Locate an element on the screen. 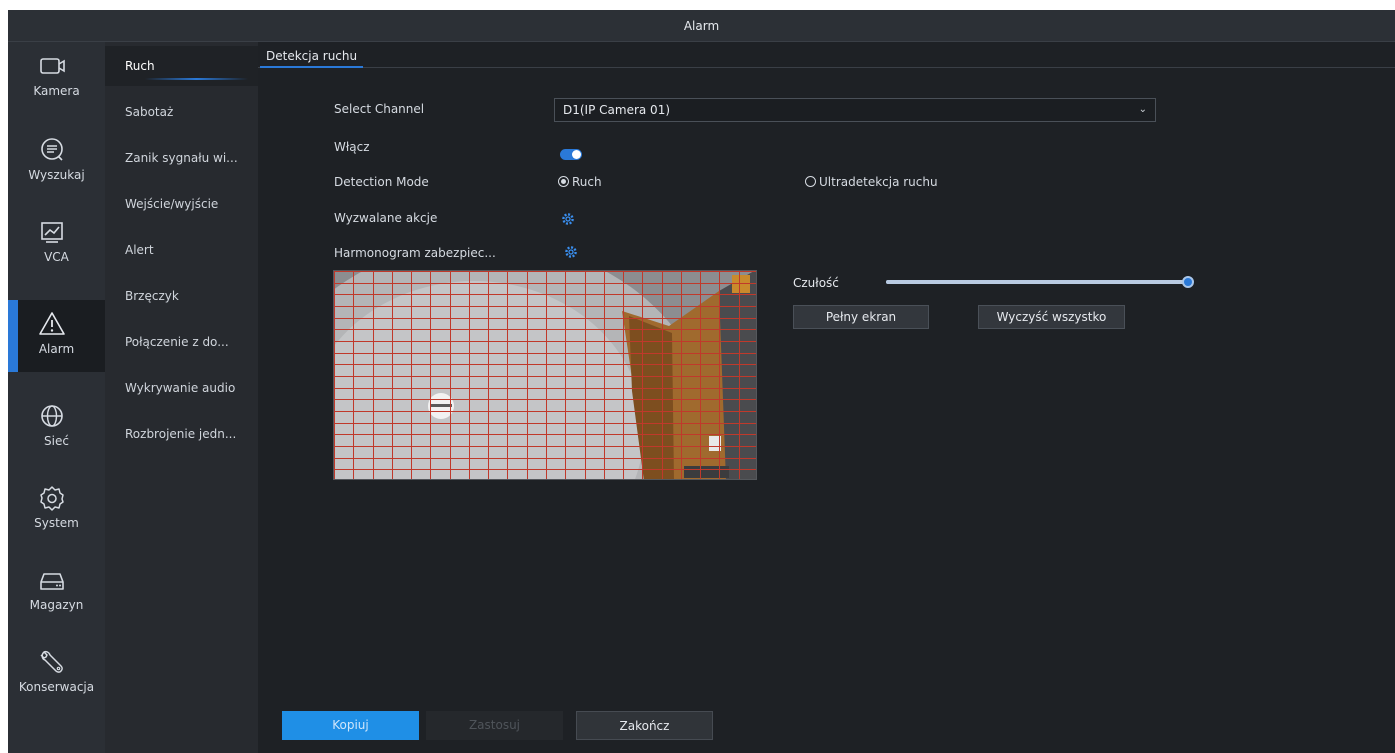  exit-button: Zakończ is located at coordinates (644, 725).